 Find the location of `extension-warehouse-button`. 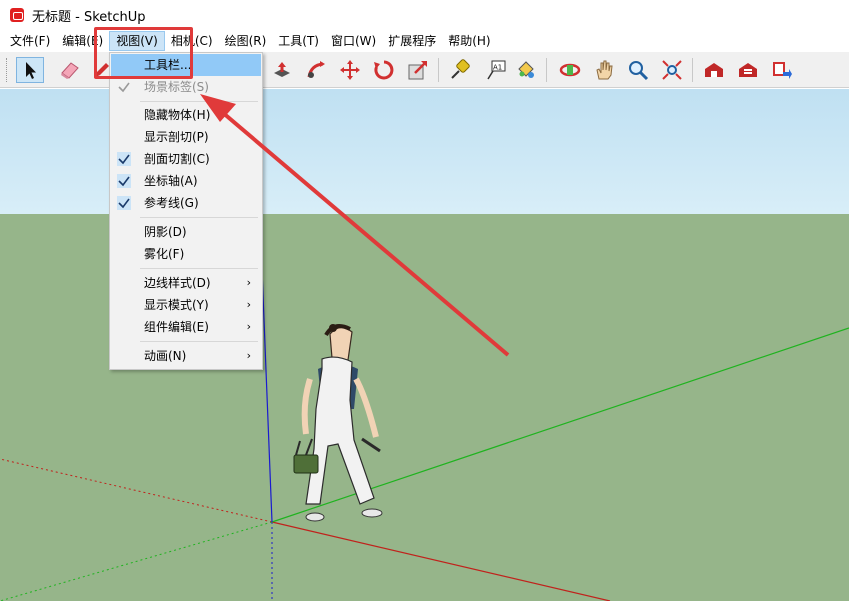

extension-warehouse-button is located at coordinates (748, 70).